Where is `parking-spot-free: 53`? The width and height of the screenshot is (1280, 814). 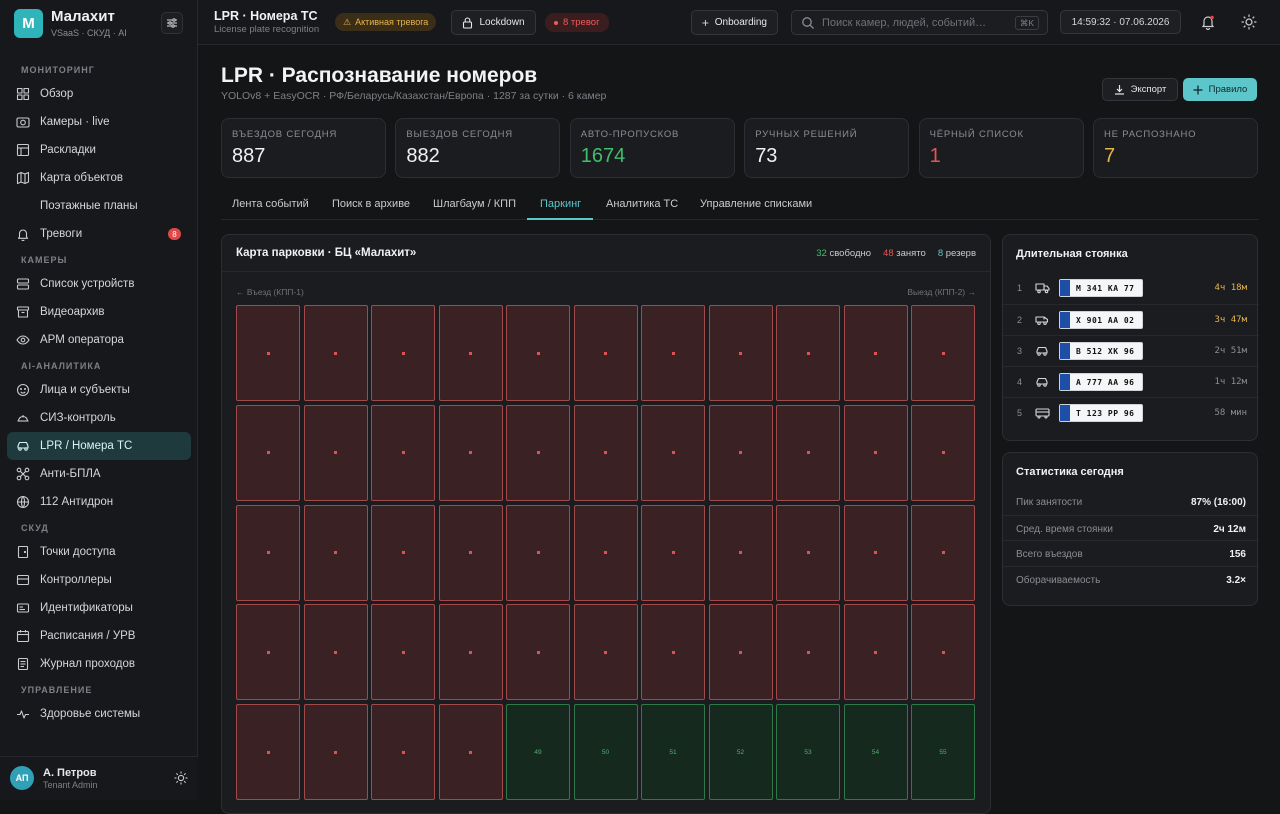 parking-spot-free: 53 is located at coordinates (808, 752).